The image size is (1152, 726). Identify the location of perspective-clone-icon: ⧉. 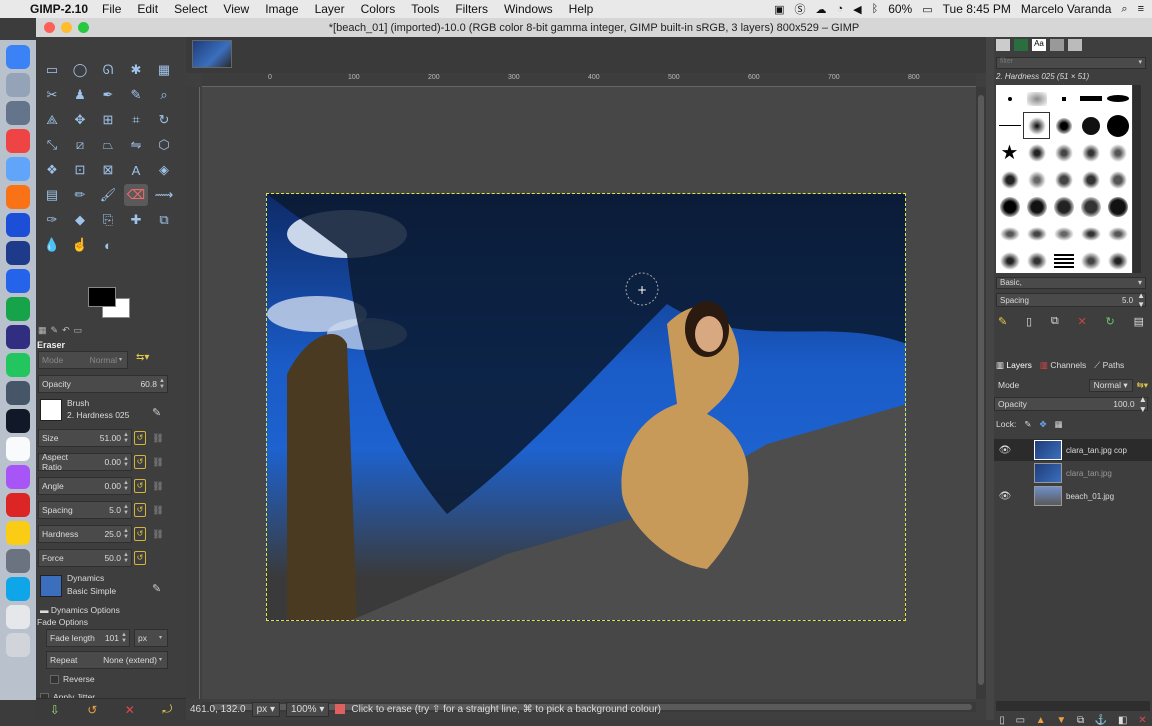
(164, 220).